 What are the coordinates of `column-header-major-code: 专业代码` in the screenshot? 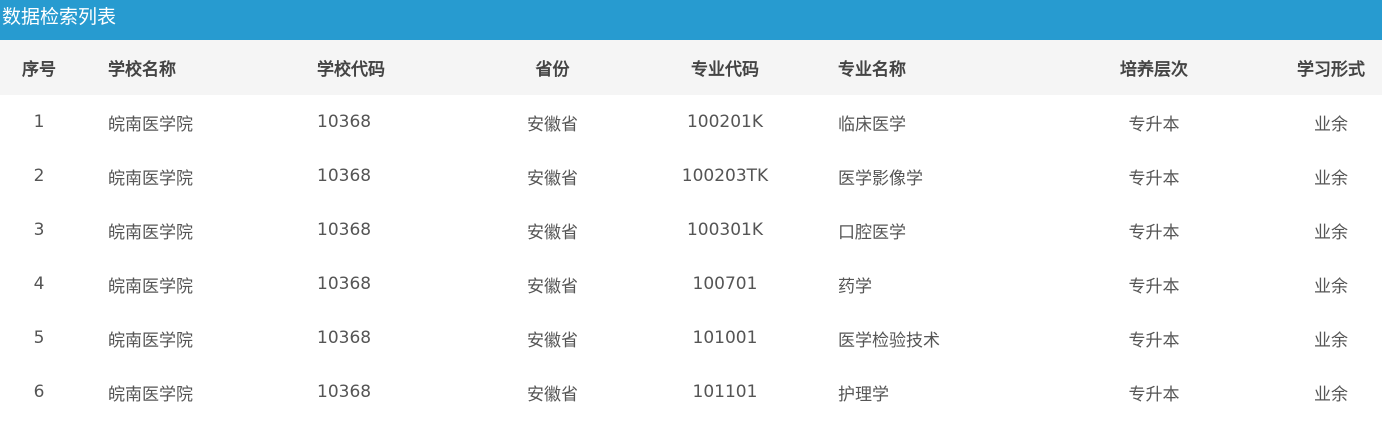 It's located at (725, 70).